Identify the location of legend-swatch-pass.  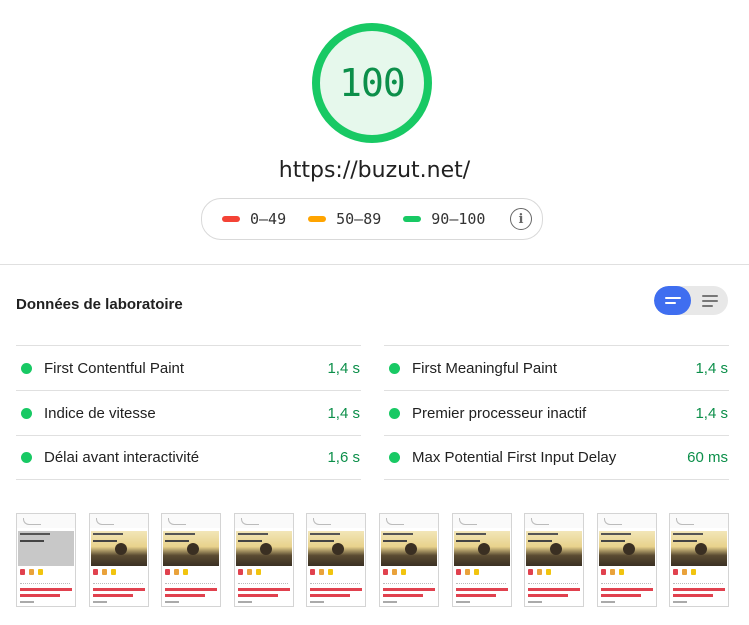
(412, 219).